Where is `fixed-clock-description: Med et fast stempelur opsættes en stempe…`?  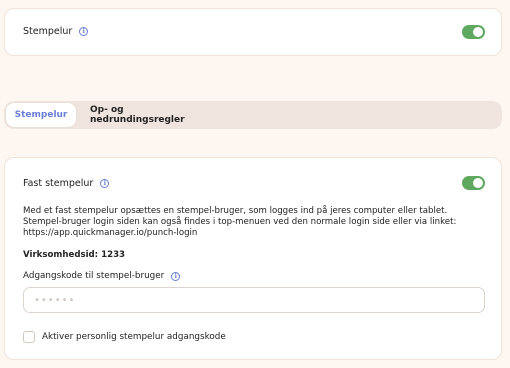
fixed-clock-description: Med et fast stempelur opsættes en stempe… is located at coordinates (240, 222).